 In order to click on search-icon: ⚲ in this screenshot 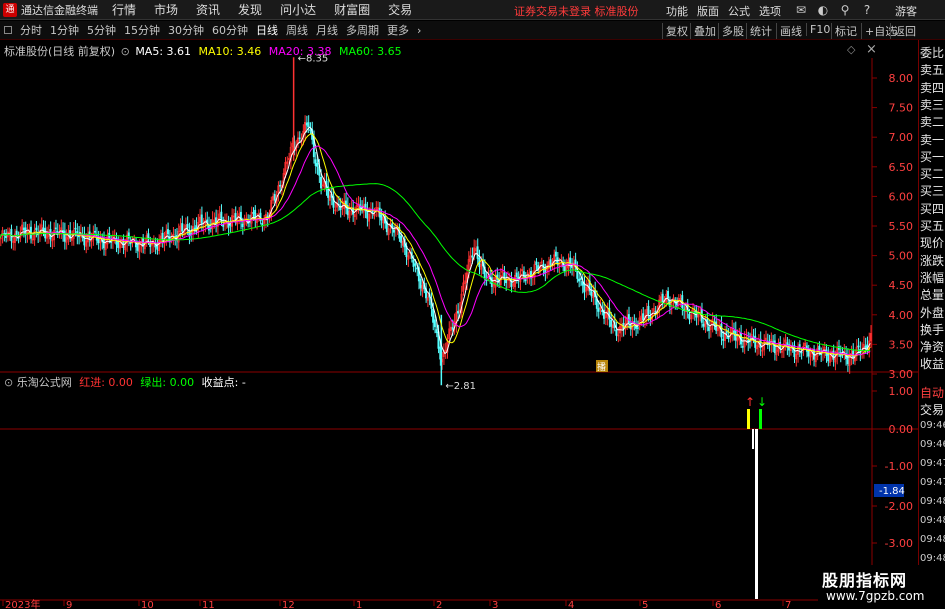, I will do `click(845, 10)`.